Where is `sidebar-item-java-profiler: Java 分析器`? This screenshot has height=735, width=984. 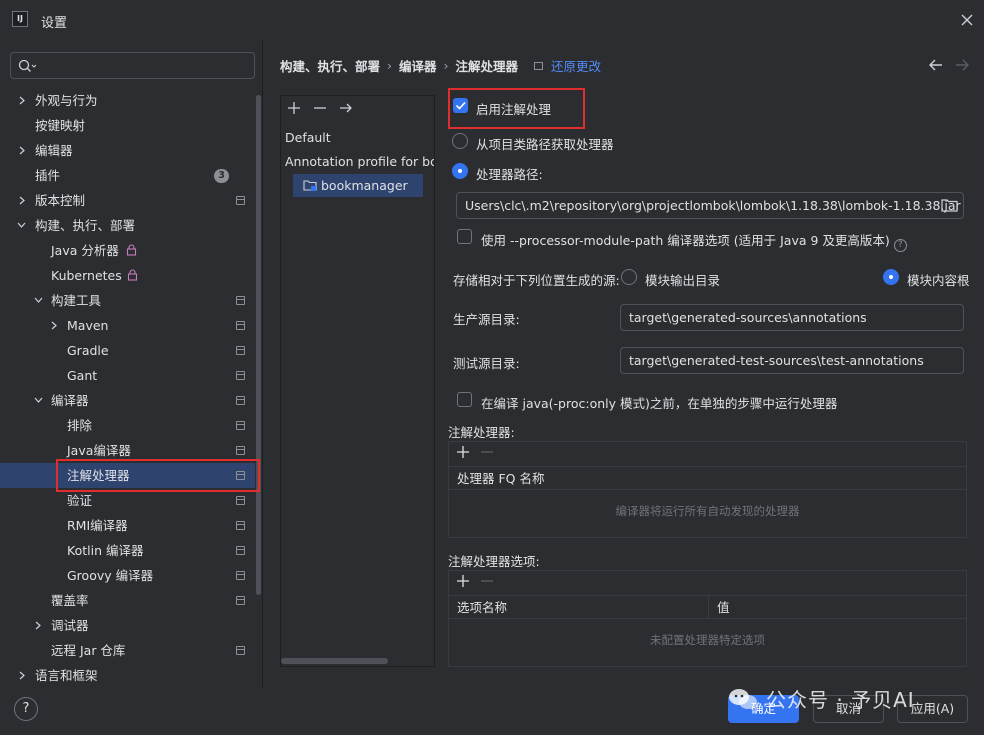
sidebar-item-java-profiler: Java 分析器 is located at coordinates (127, 250).